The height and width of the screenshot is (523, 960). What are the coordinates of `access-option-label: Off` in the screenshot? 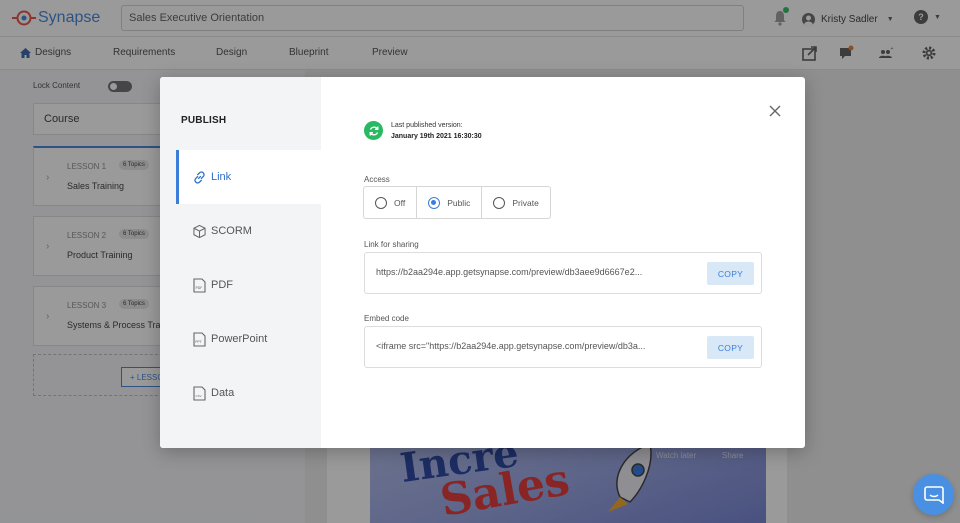 It's located at (400, 202).